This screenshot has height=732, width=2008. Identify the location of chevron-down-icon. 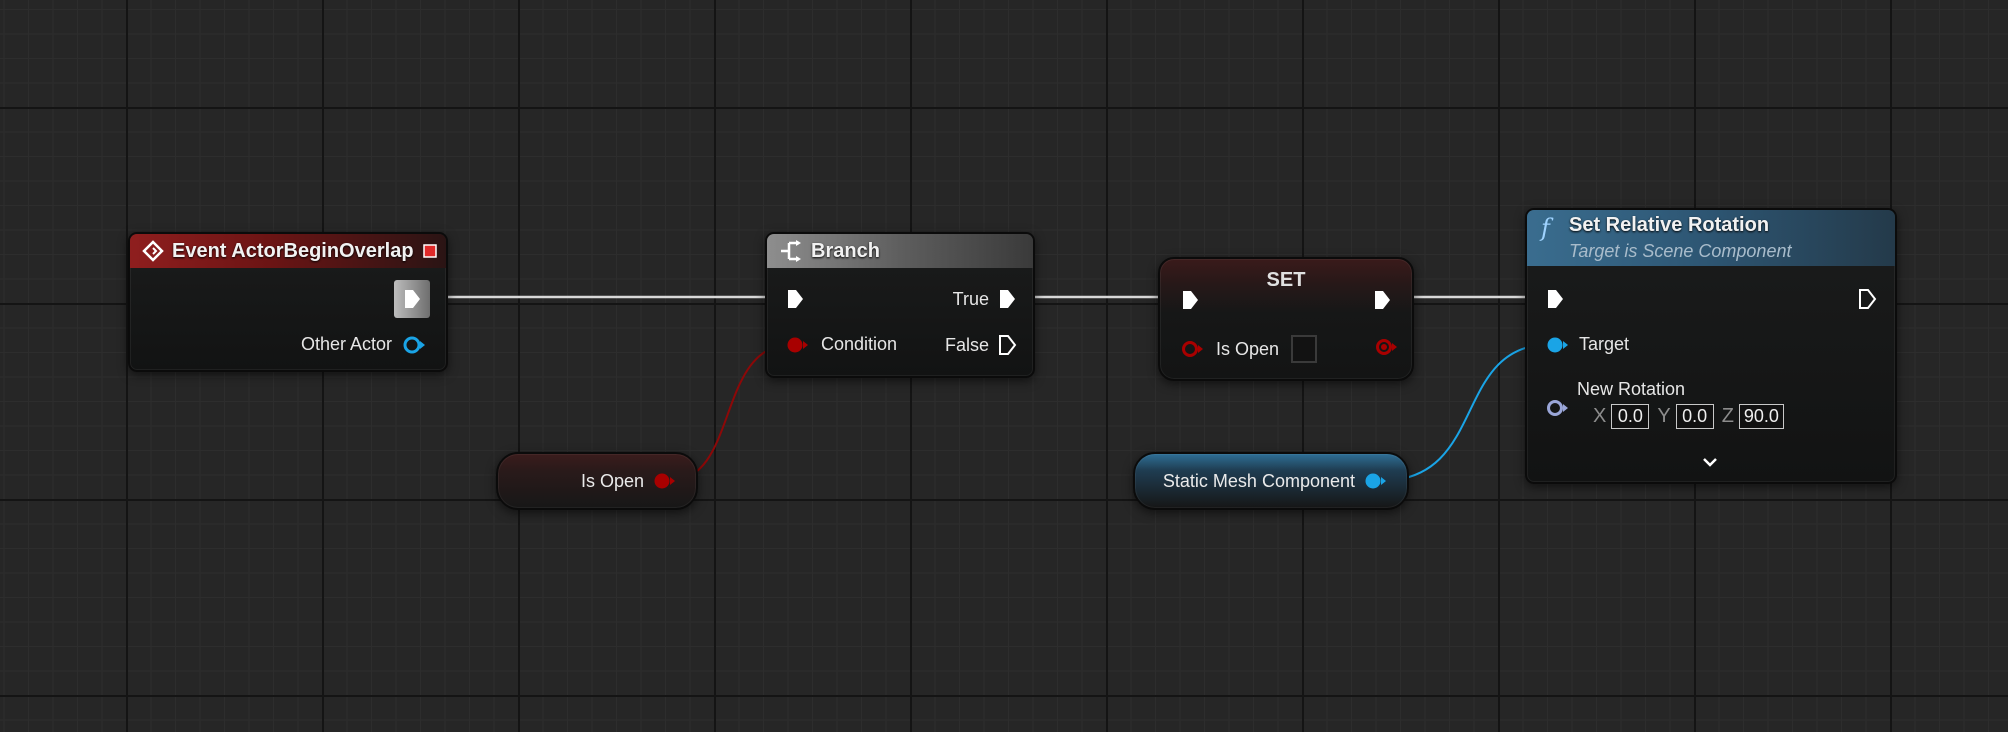
(1710, 462).